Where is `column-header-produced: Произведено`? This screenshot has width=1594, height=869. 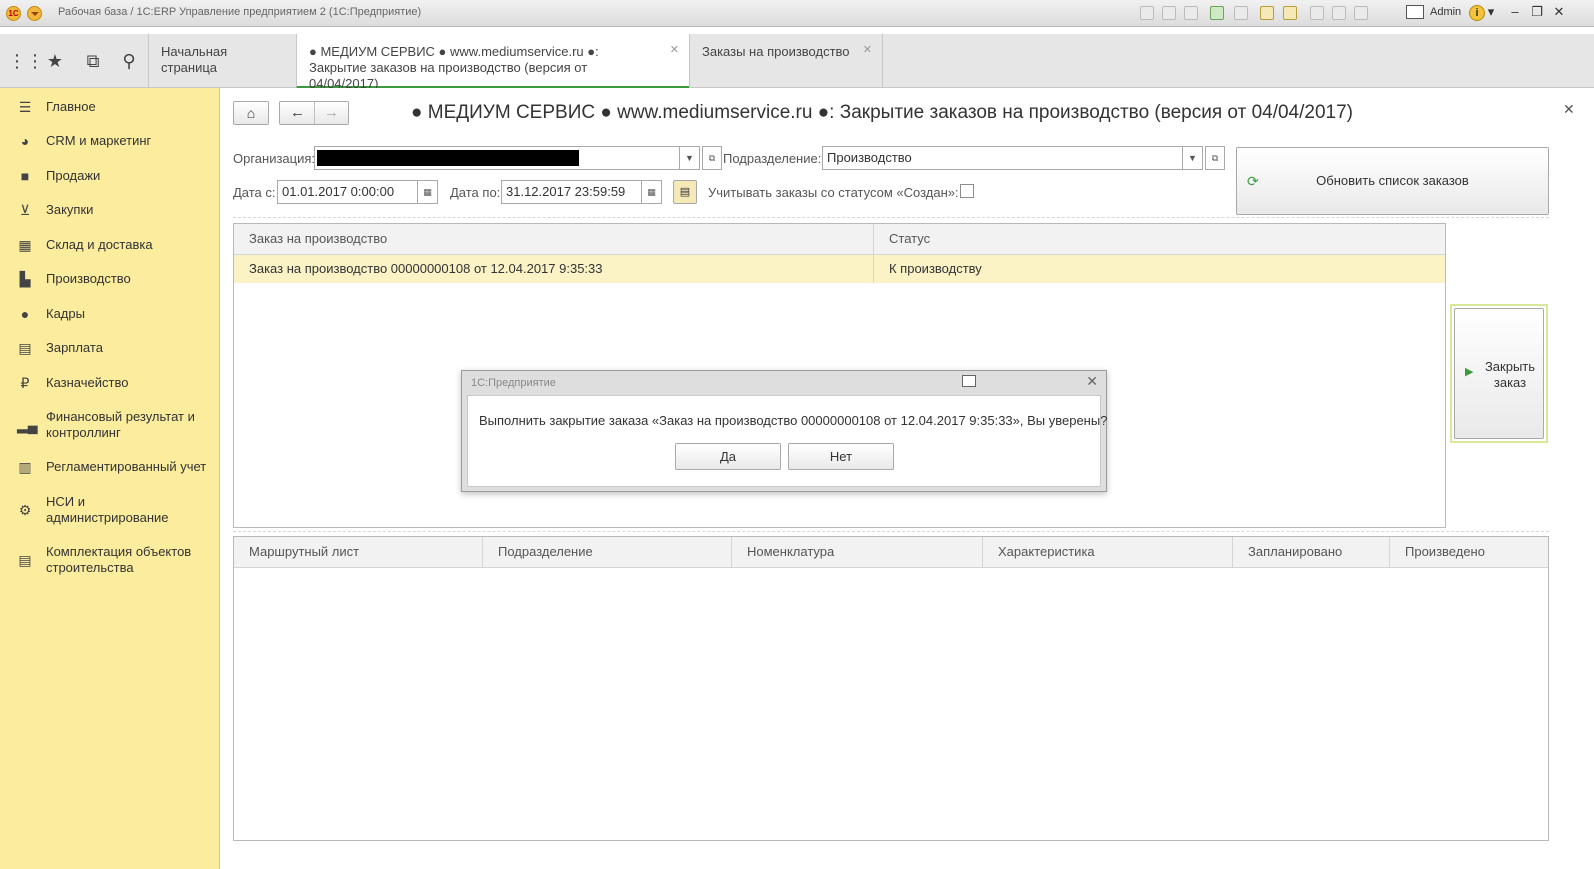
column-header-produced: Произведено is located at coordinates (1469, 552).